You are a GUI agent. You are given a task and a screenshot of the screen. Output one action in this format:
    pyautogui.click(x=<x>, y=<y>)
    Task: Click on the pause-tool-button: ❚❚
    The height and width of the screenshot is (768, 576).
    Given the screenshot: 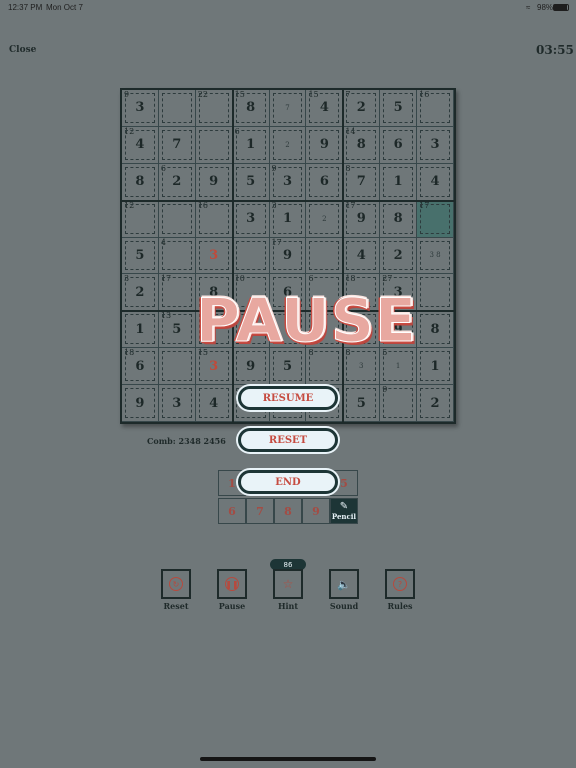 What is the action you would take?
    pyautogui.click(x=232, y=584)
    